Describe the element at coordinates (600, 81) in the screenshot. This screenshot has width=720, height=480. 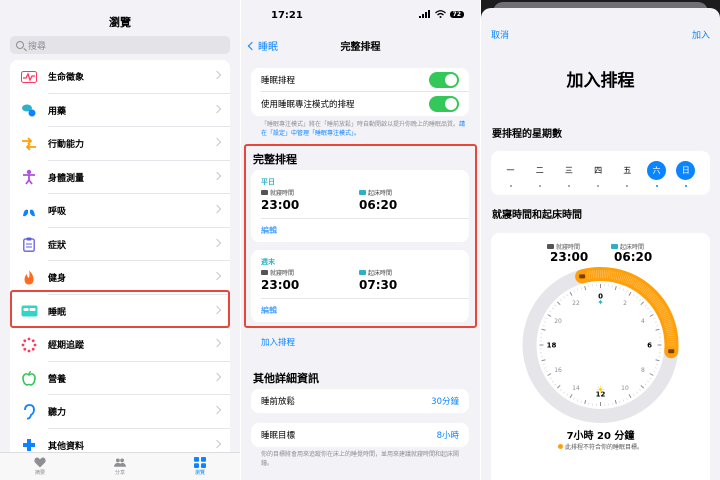
I see `sheet-title: 加入排程` at that location.